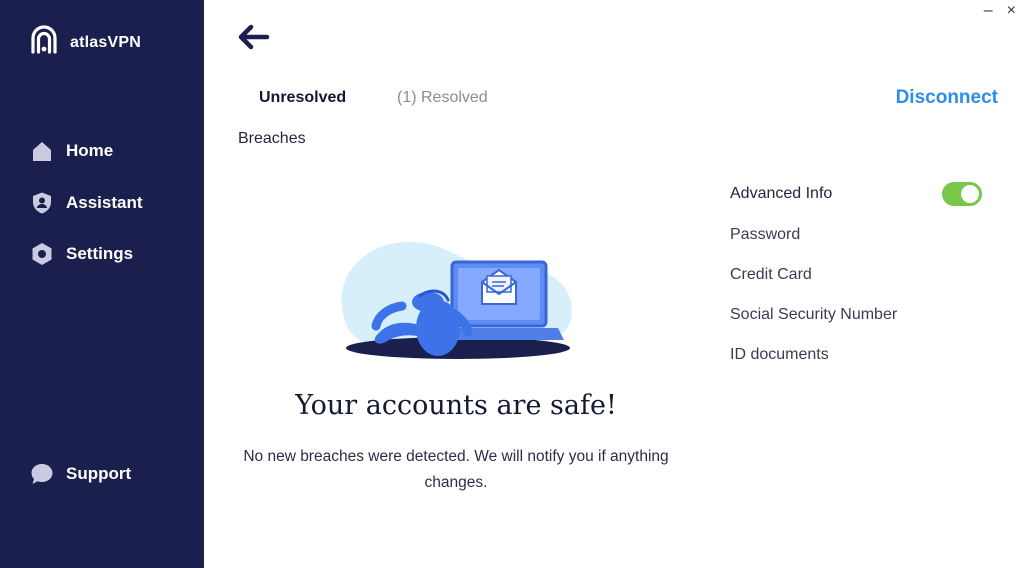 This screenshot has height=568, width=1024. Describe the element at coordinates (442, 98) in the screenshot. I see `tab-resolved: (1) Resolved` at that location.